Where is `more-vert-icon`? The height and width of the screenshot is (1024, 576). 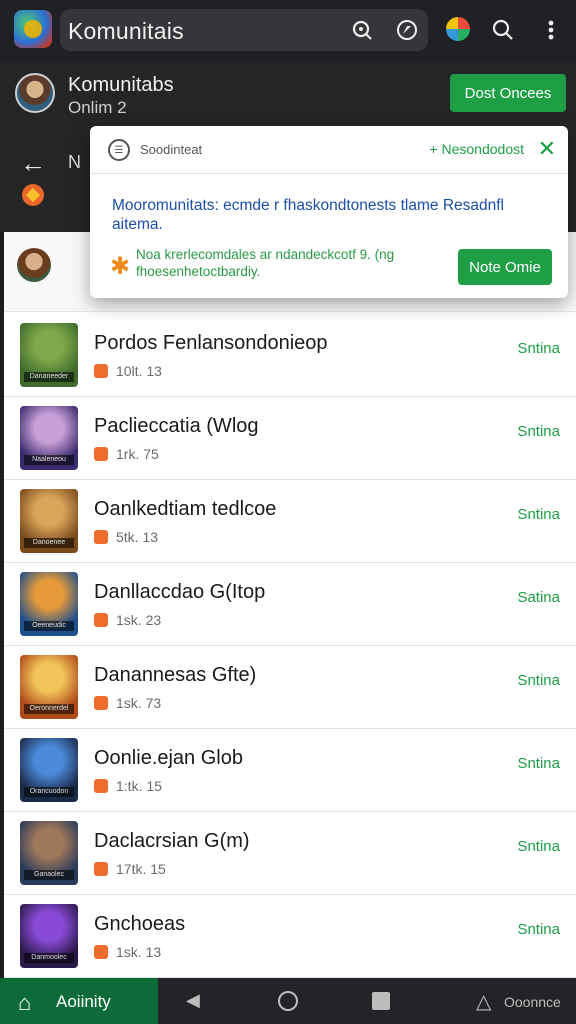
more-vert-icon is located at coordinates (551, 30).